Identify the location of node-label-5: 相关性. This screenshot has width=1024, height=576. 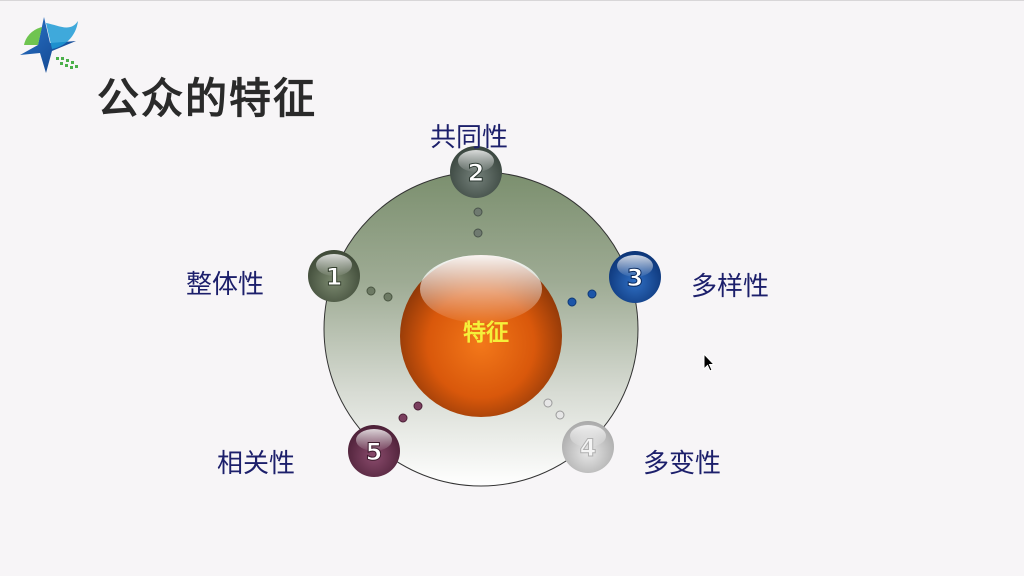
(256, 464).